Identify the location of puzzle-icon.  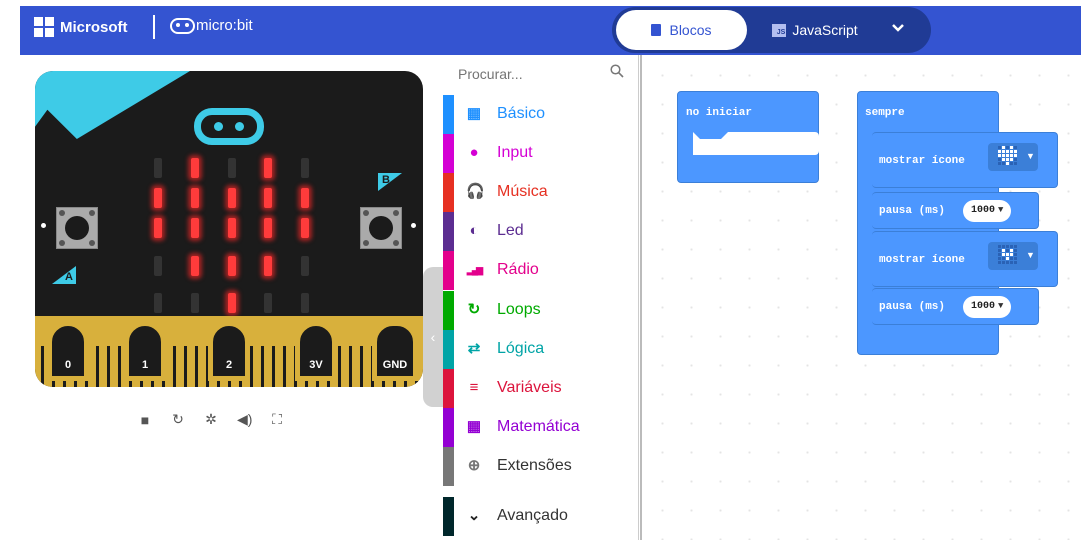
(656, 30).